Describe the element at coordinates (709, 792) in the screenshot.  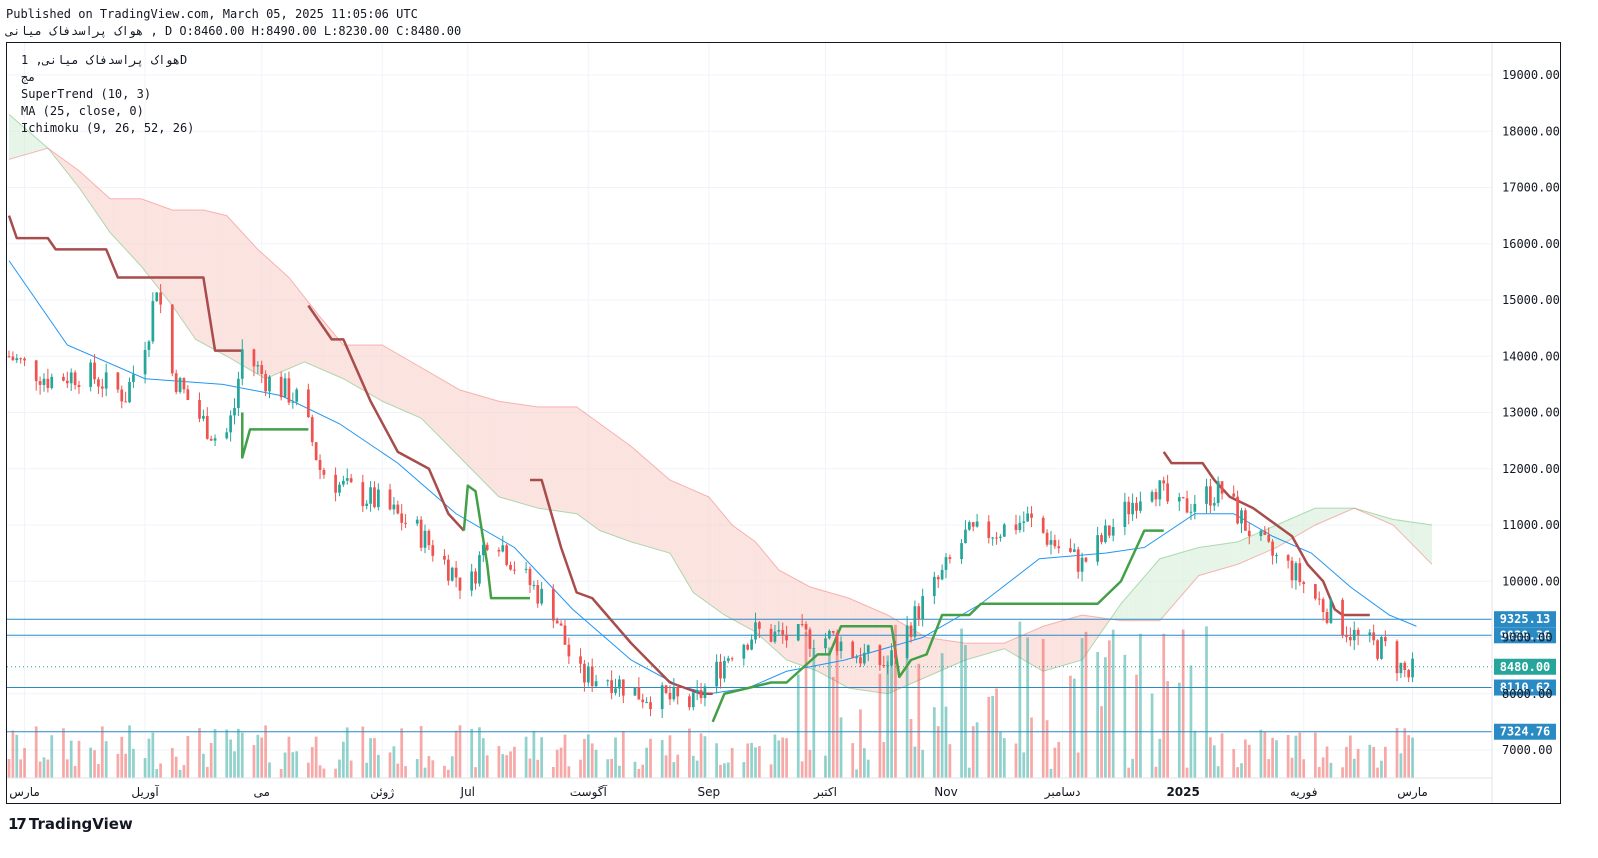
I see `x-tick-label: Sep` at that location.